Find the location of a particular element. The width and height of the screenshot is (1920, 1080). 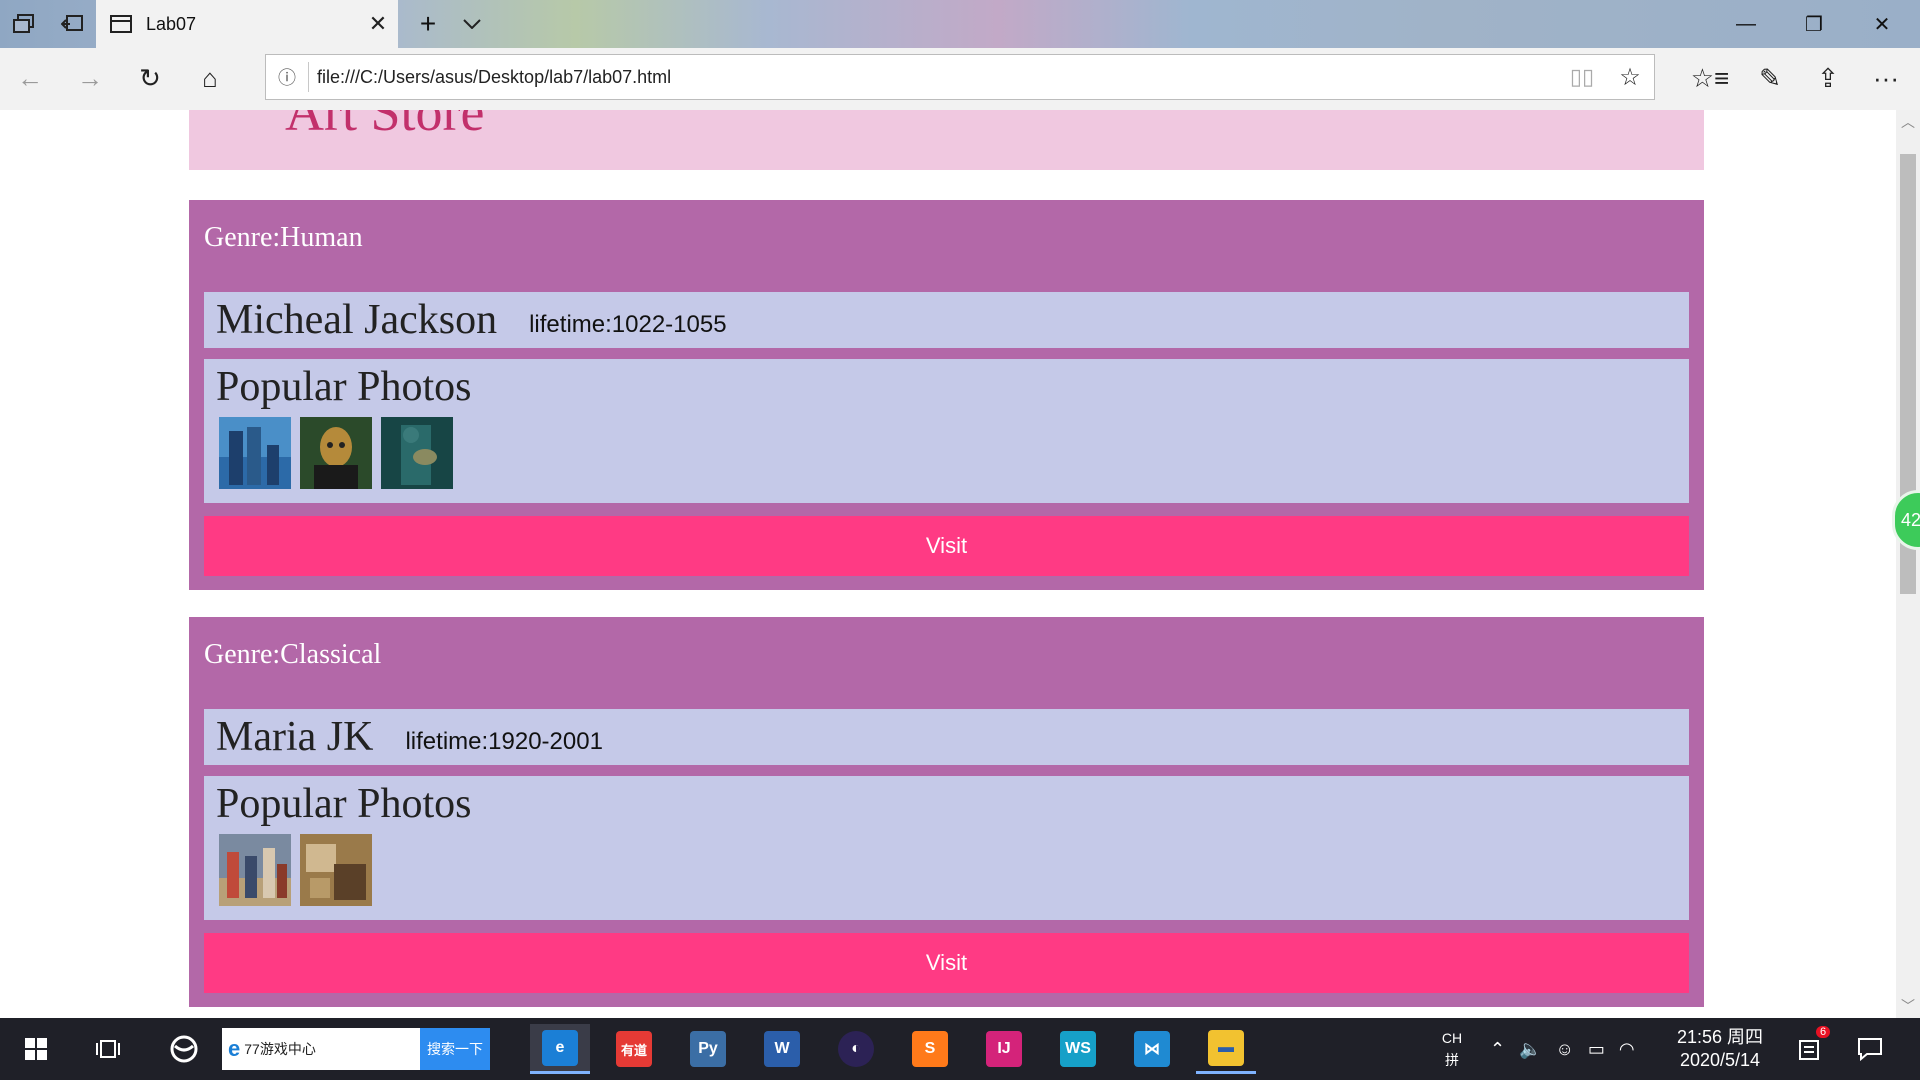

search-button: 搜索一下 is located at coordinates (455, 1049).